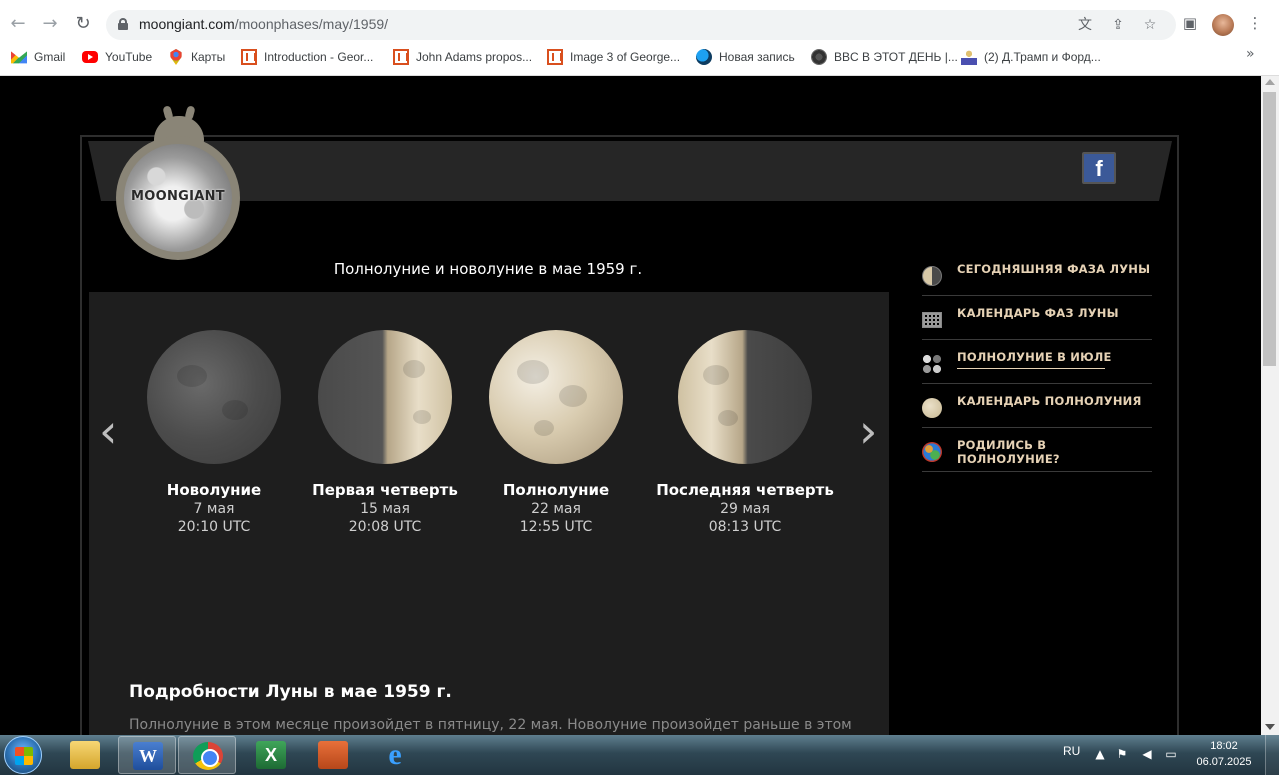 The image size is (1279, 775). I want to click on bookmark-label: YouTube, so click(129, 57).